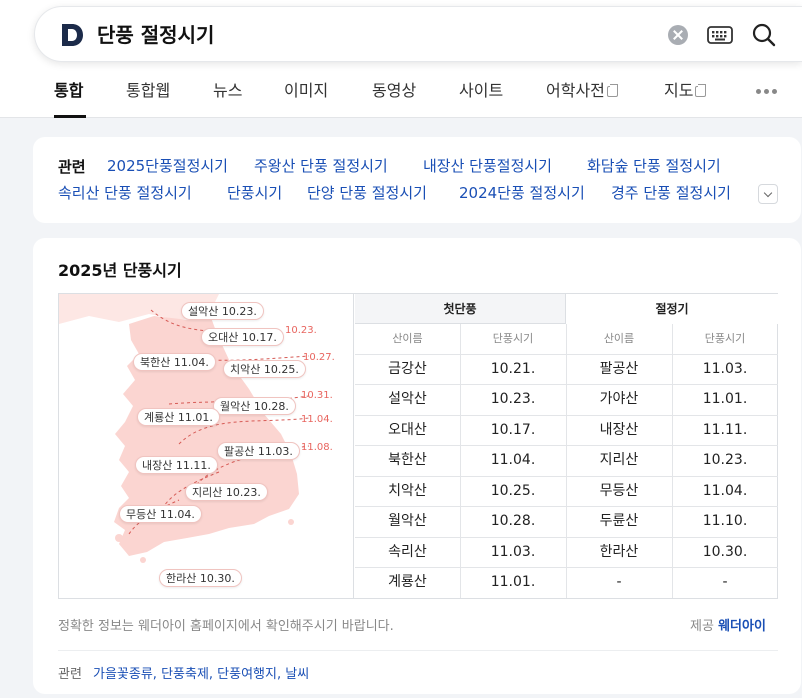 The height and width of the screenshot is (698, 802). I want to click on mountain-name: 한라산, so click(619, 552).